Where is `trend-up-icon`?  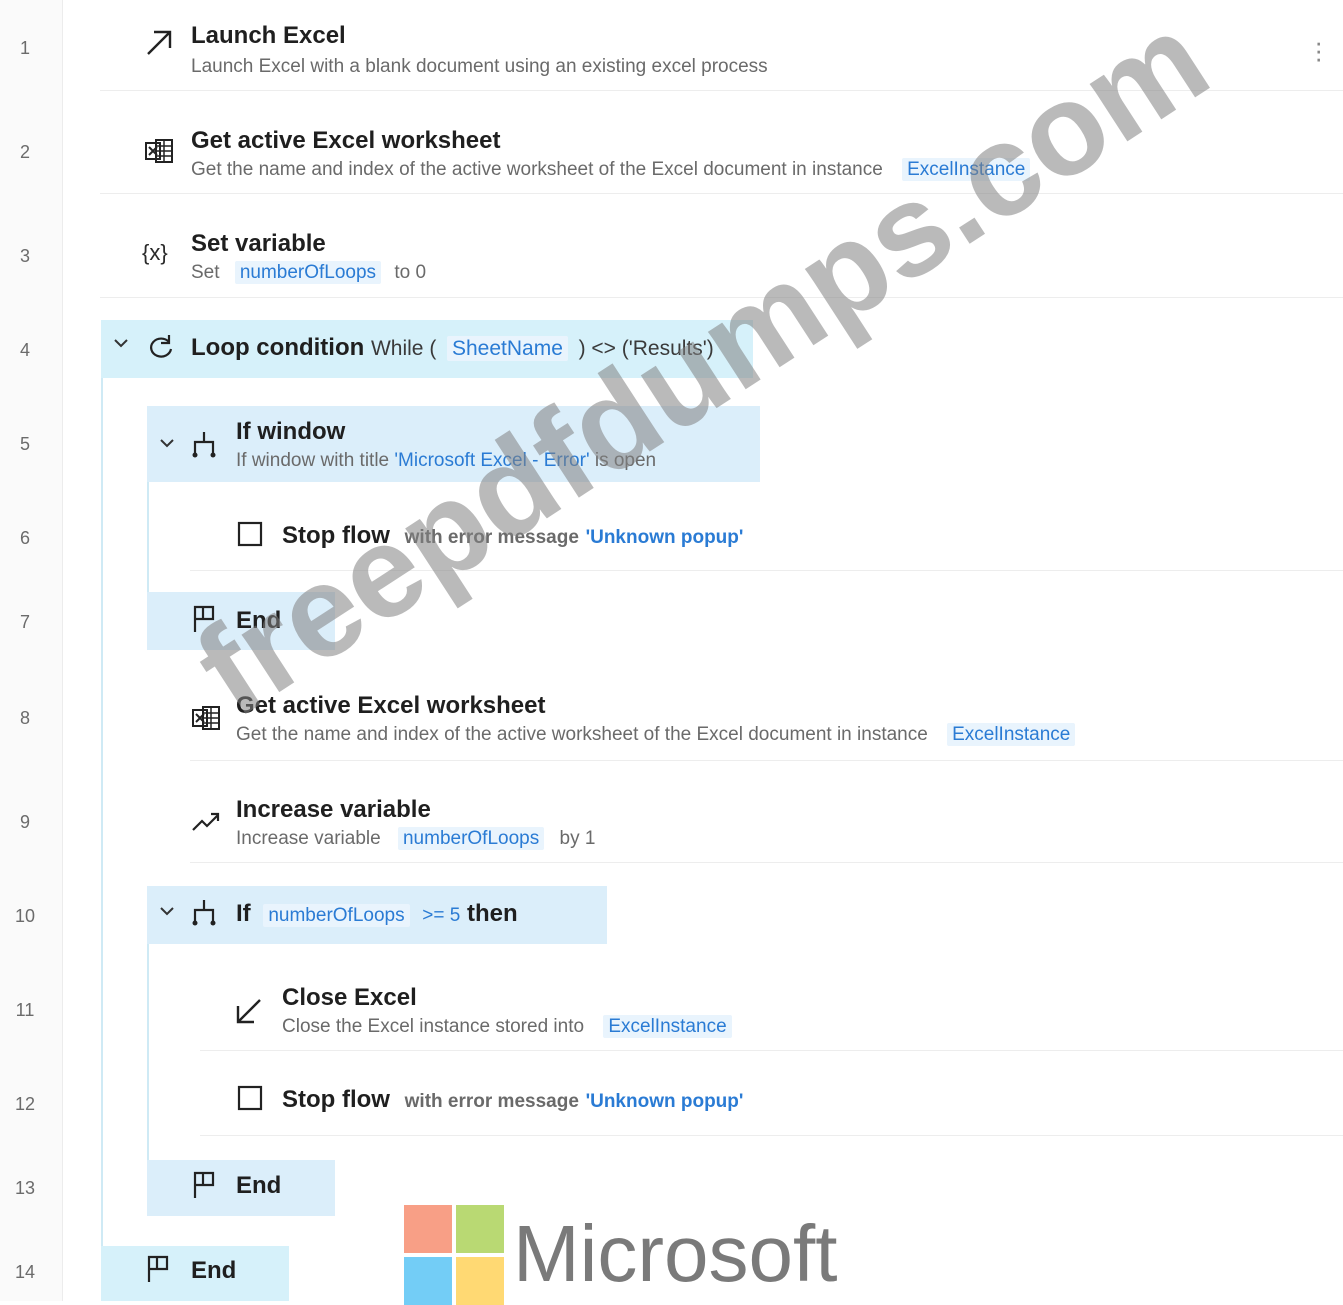
trend-up-icon is located at coordinates (206, 823).